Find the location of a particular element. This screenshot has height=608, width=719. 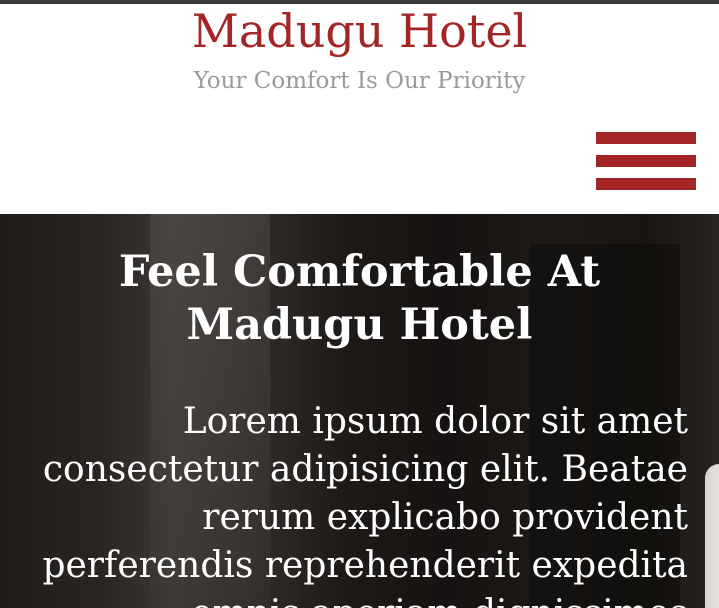

hero-background-lamp is located at coordinates (712, 536).